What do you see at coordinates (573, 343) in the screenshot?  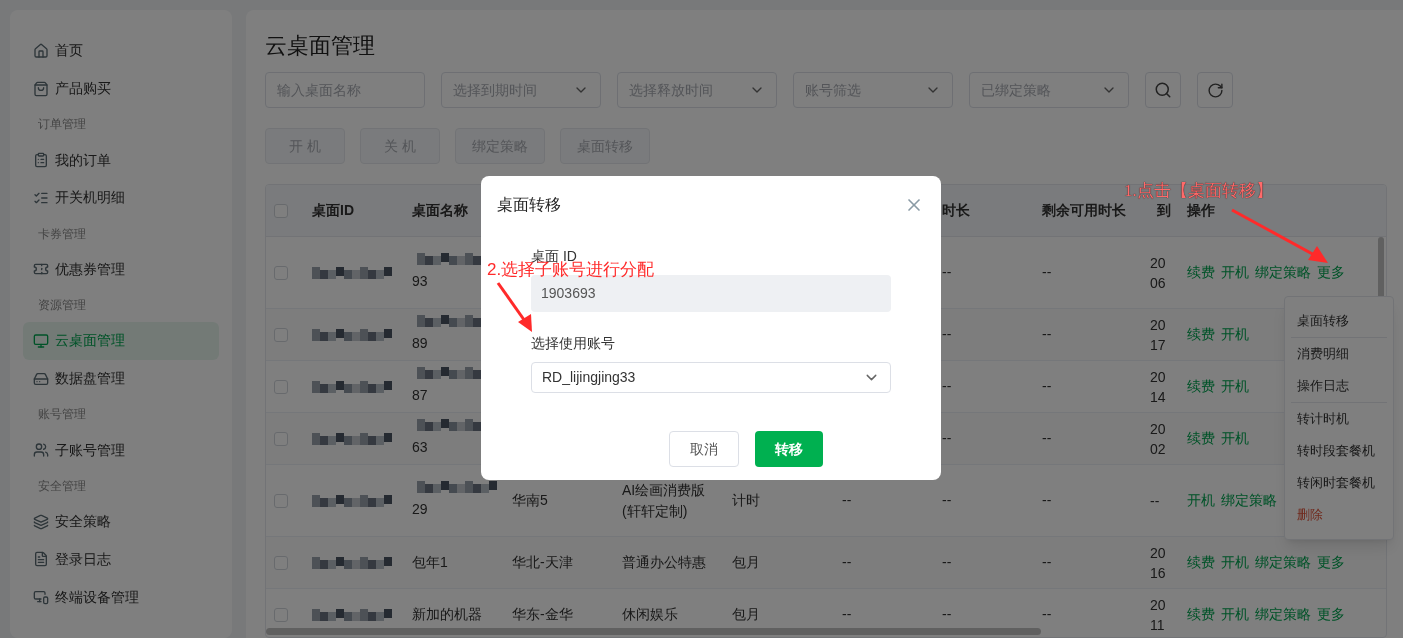 I see `field-label: 选择使用账号` at bounding box center [573, 343].